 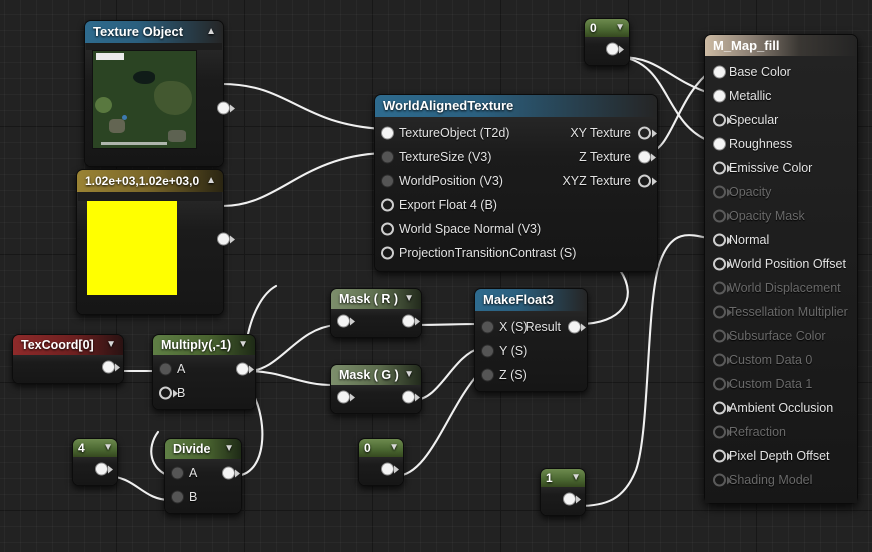 What do you see at coordinates (719, 144) in the screenshot?
I see `input-pin-roughness` at bounding box center [719, 144].